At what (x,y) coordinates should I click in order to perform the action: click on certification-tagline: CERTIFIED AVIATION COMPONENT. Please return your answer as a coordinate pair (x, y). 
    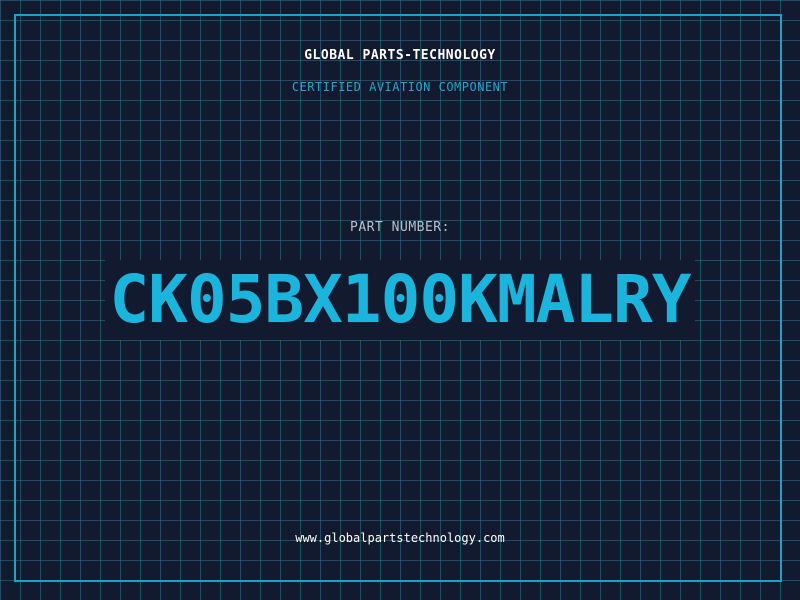
    Looking at the image, I should click on (400, 87).